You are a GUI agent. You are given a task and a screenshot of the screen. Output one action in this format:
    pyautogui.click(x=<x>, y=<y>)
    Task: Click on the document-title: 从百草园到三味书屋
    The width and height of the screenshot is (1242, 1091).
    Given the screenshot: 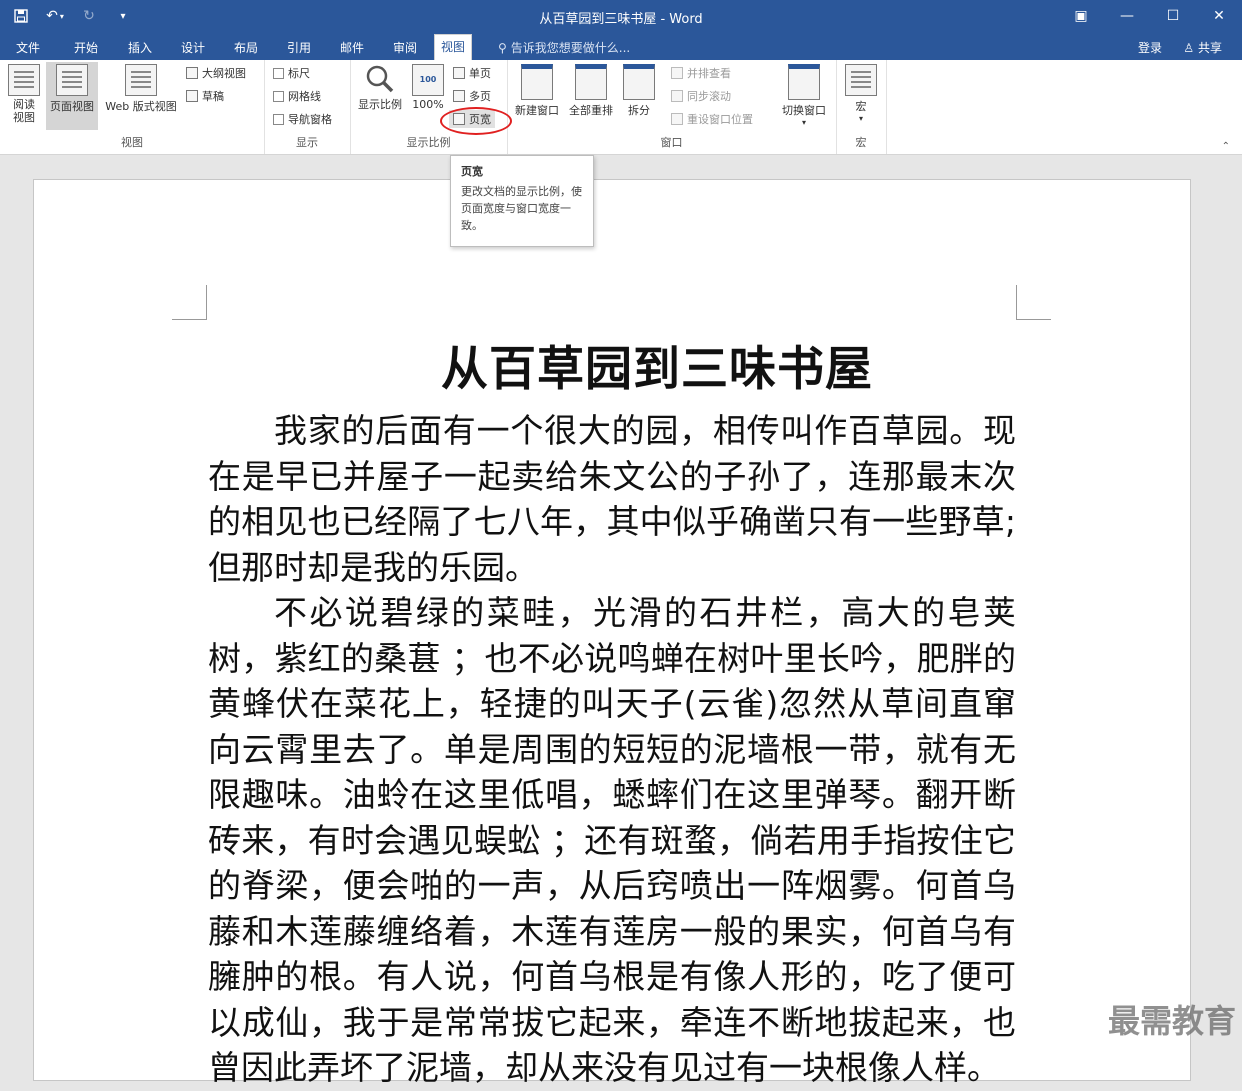 What is the action you would take?
    pyautogui.click(x=612, y=364)
    